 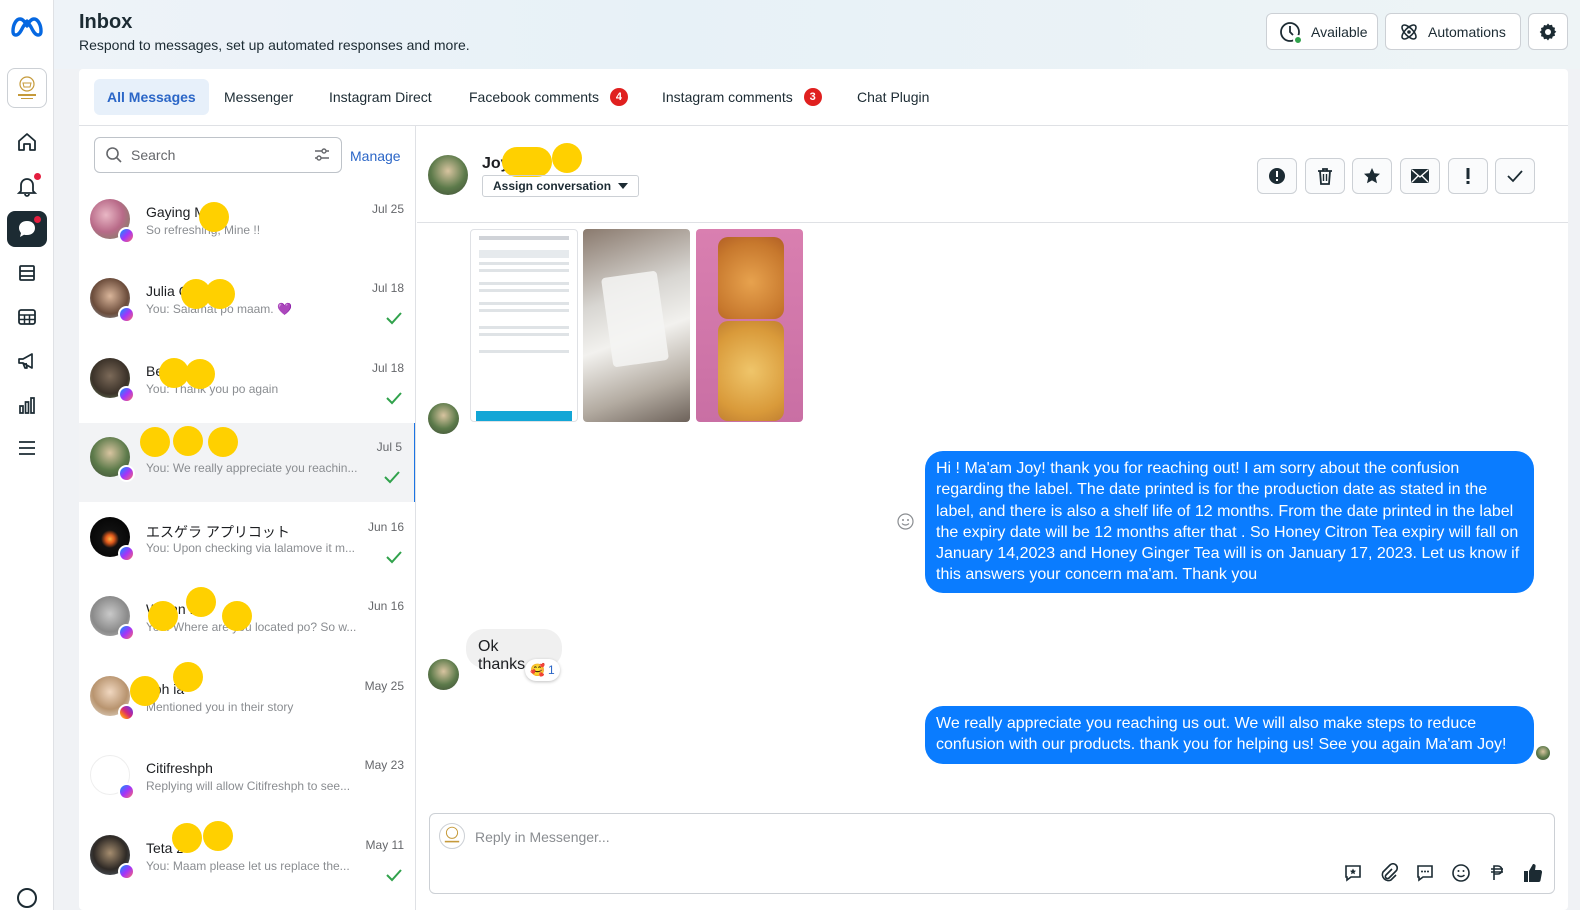 I want to click on tab-instagram-direct: Instagram Direct, so click(x=380, y=97).